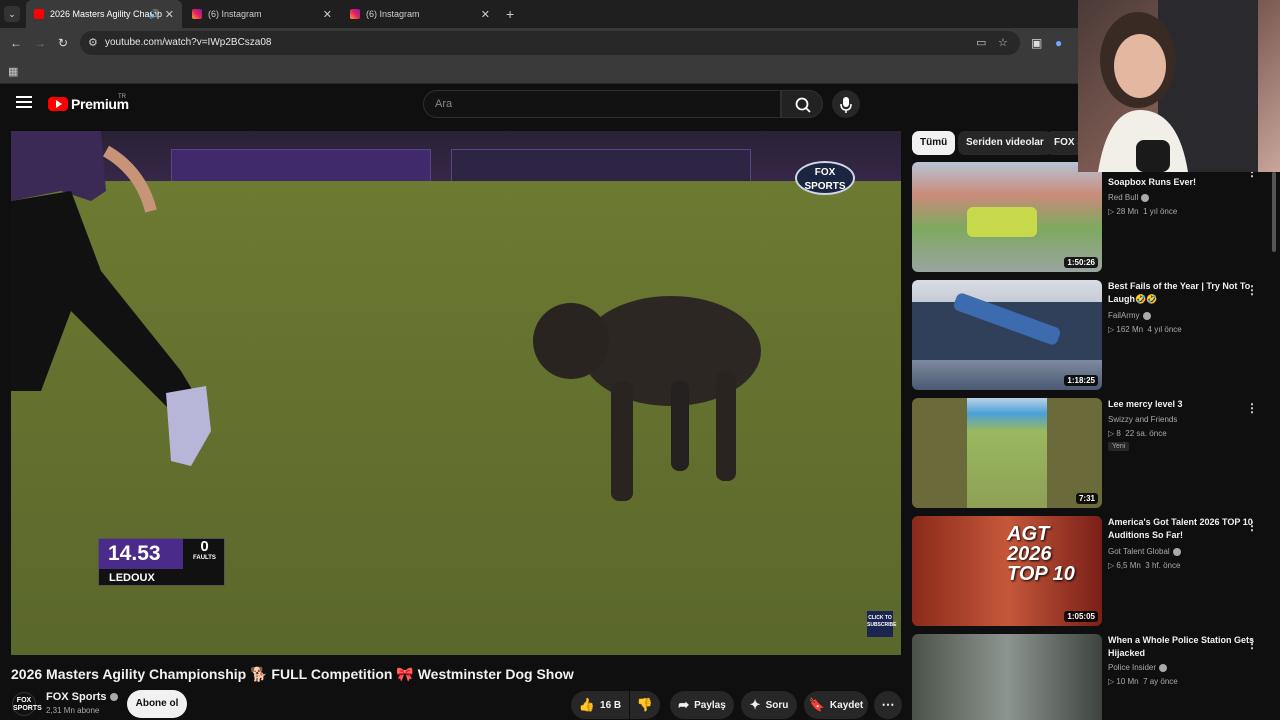  Describe the element at coordinates (1182, 404) in the screenshot. I see `rec-title: Lee mercy level 3` at that location.